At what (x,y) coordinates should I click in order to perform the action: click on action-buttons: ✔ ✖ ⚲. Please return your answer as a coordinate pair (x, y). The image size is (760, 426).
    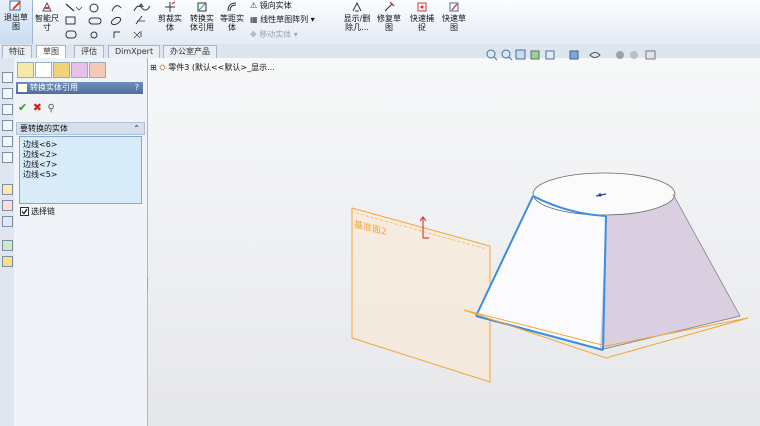
    Looking at the image, I should click on (36, 108).